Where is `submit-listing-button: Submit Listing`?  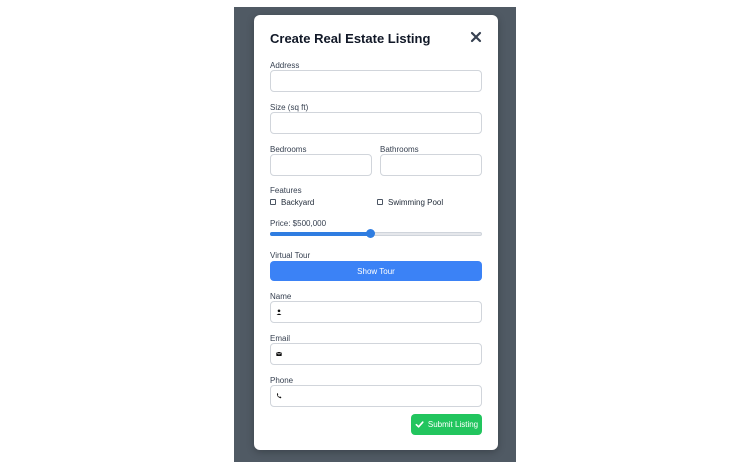 submit-listing-button: Submit Listing is located at coordinates (446, 424).